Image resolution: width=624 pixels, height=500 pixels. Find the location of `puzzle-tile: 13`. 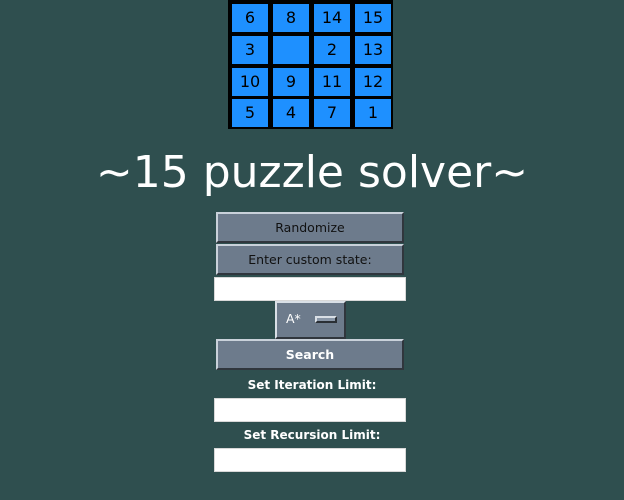

puzzle-tile: 13 is located at coordinates (373, 50).